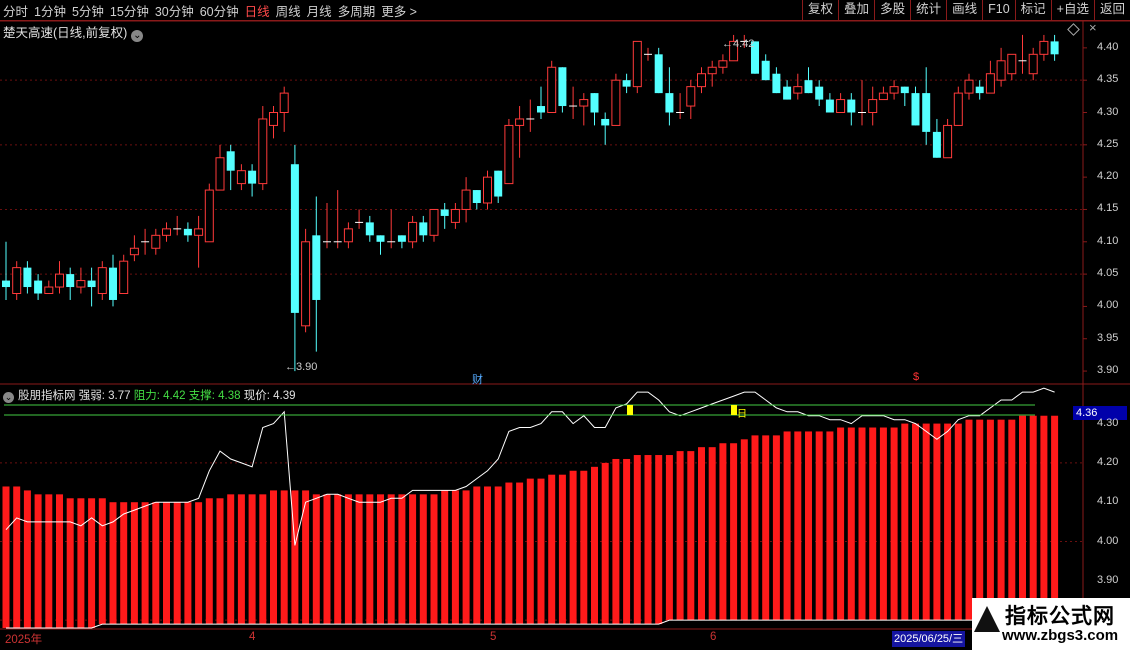 Image resolution: width=1130 pixels, height=650 pixels. What do you see at coordinates (252, 637) in the screenshot?
I see `date-label-april: 4` at bounding box center [252, 637].